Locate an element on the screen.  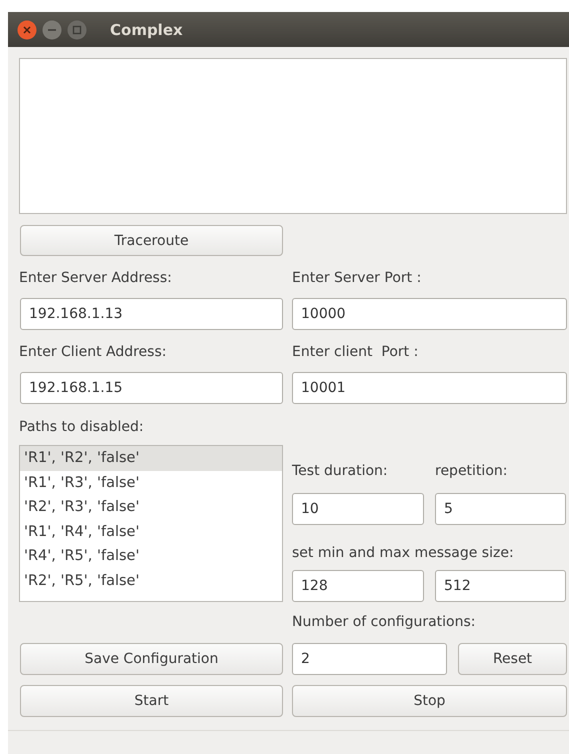
field-label: Enter client Port : is located at coordinates (356, 352).